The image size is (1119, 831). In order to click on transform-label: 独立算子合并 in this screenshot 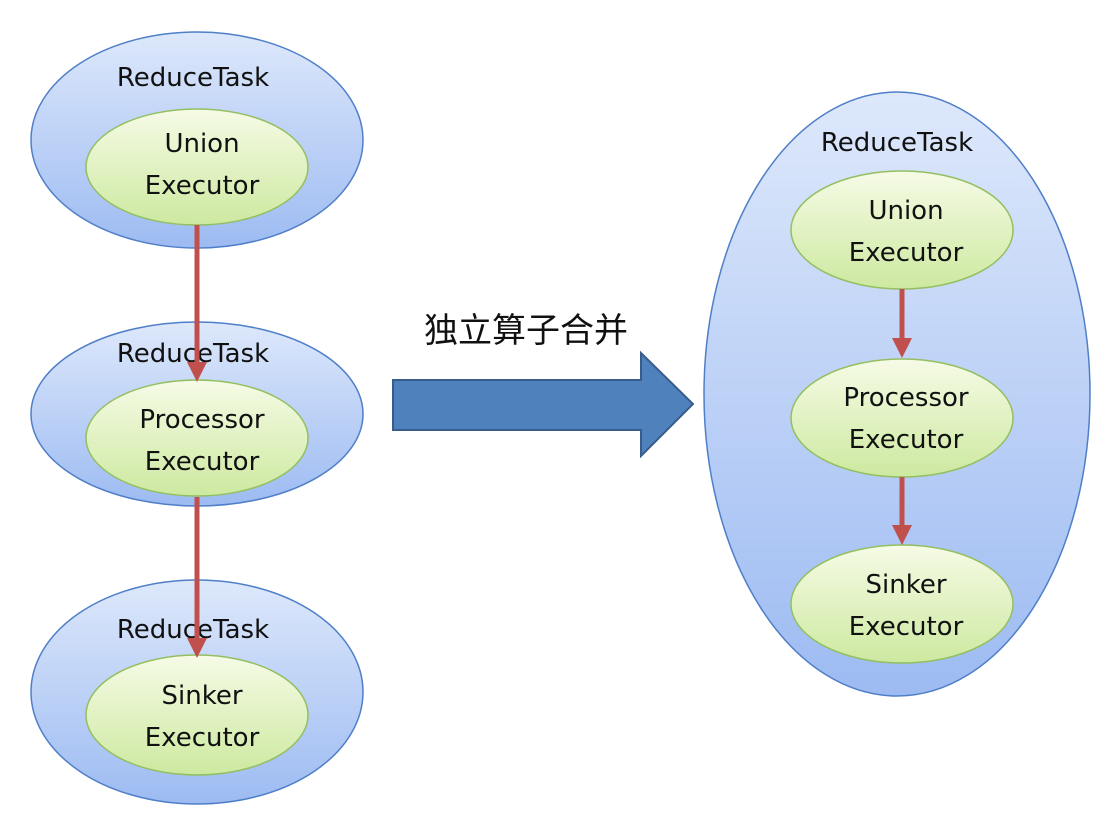, I will do `click(526, 331)`.